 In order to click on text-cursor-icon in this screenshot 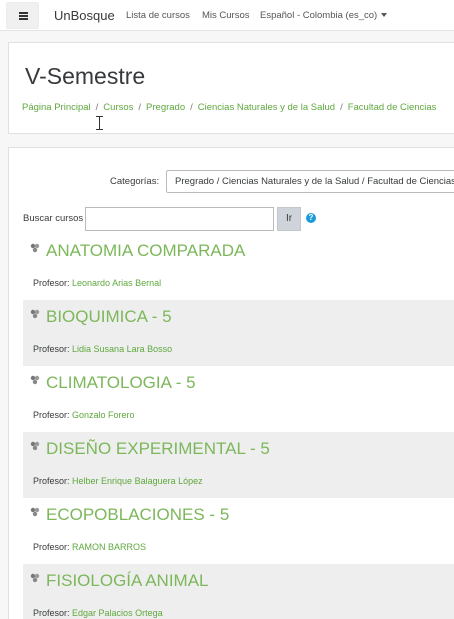, I will do `click(100, 123)`.